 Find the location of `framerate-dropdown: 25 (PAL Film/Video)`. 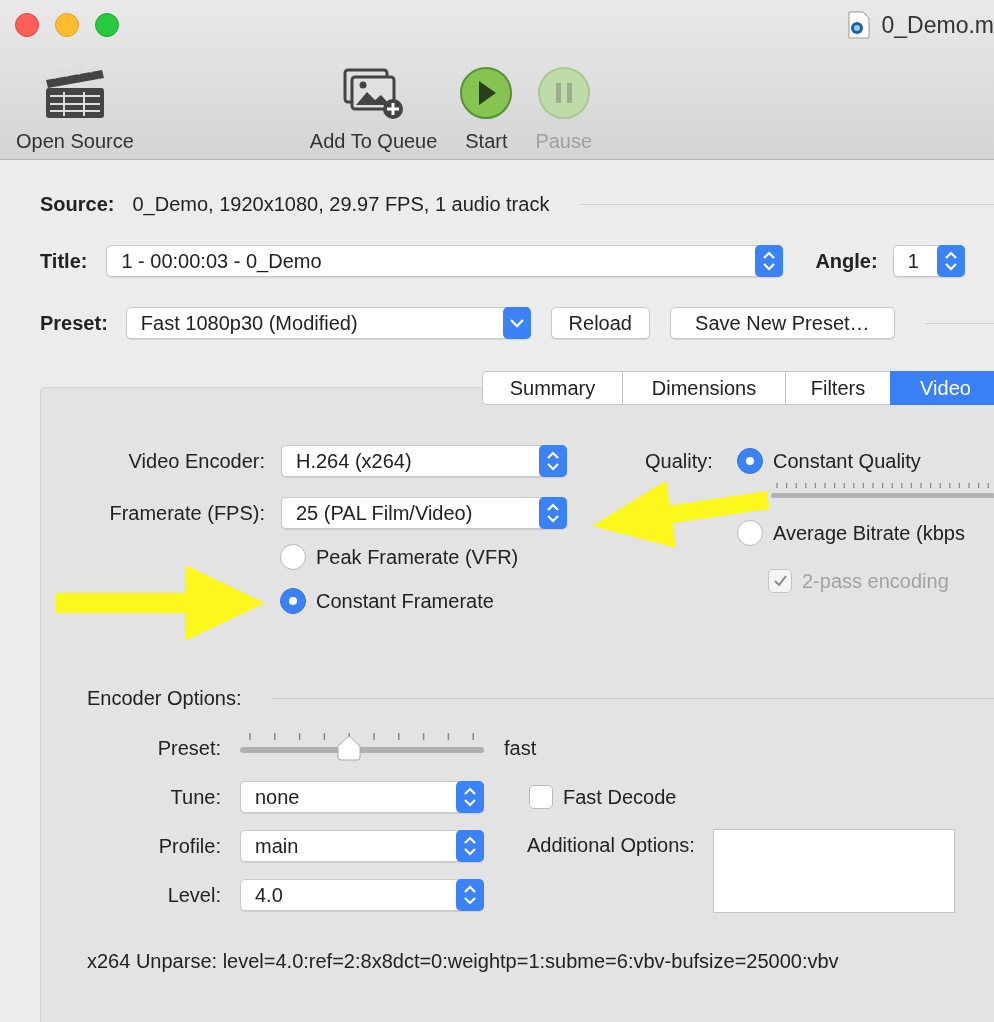

framerate-dropdown: 25 (PAL Film/Video) is located at coordinates (424, 513).